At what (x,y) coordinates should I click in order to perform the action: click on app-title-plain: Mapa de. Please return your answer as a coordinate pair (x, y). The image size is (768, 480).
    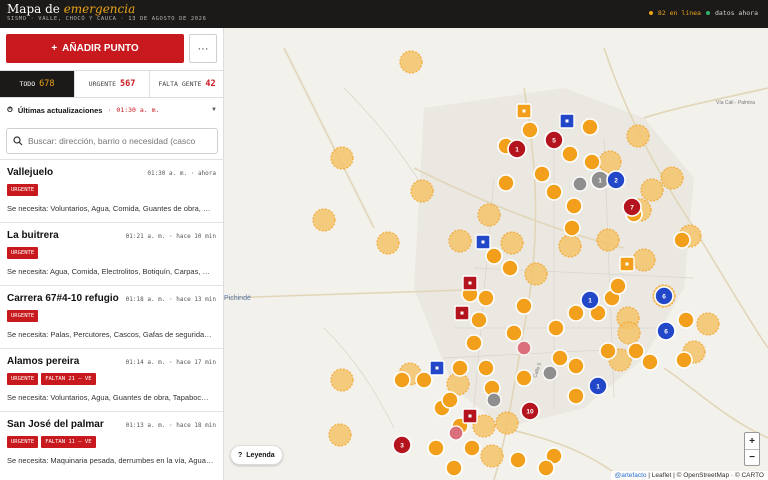
    Looking at the image, I should click on (33, 9).